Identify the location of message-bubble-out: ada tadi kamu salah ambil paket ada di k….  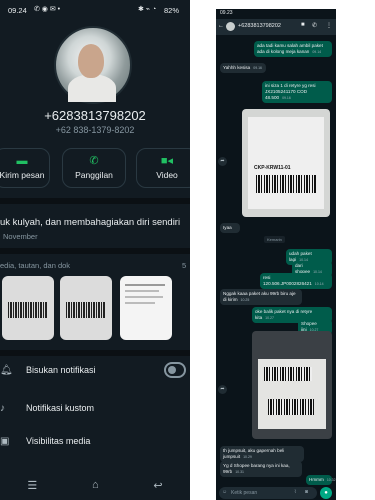
(293, 49).